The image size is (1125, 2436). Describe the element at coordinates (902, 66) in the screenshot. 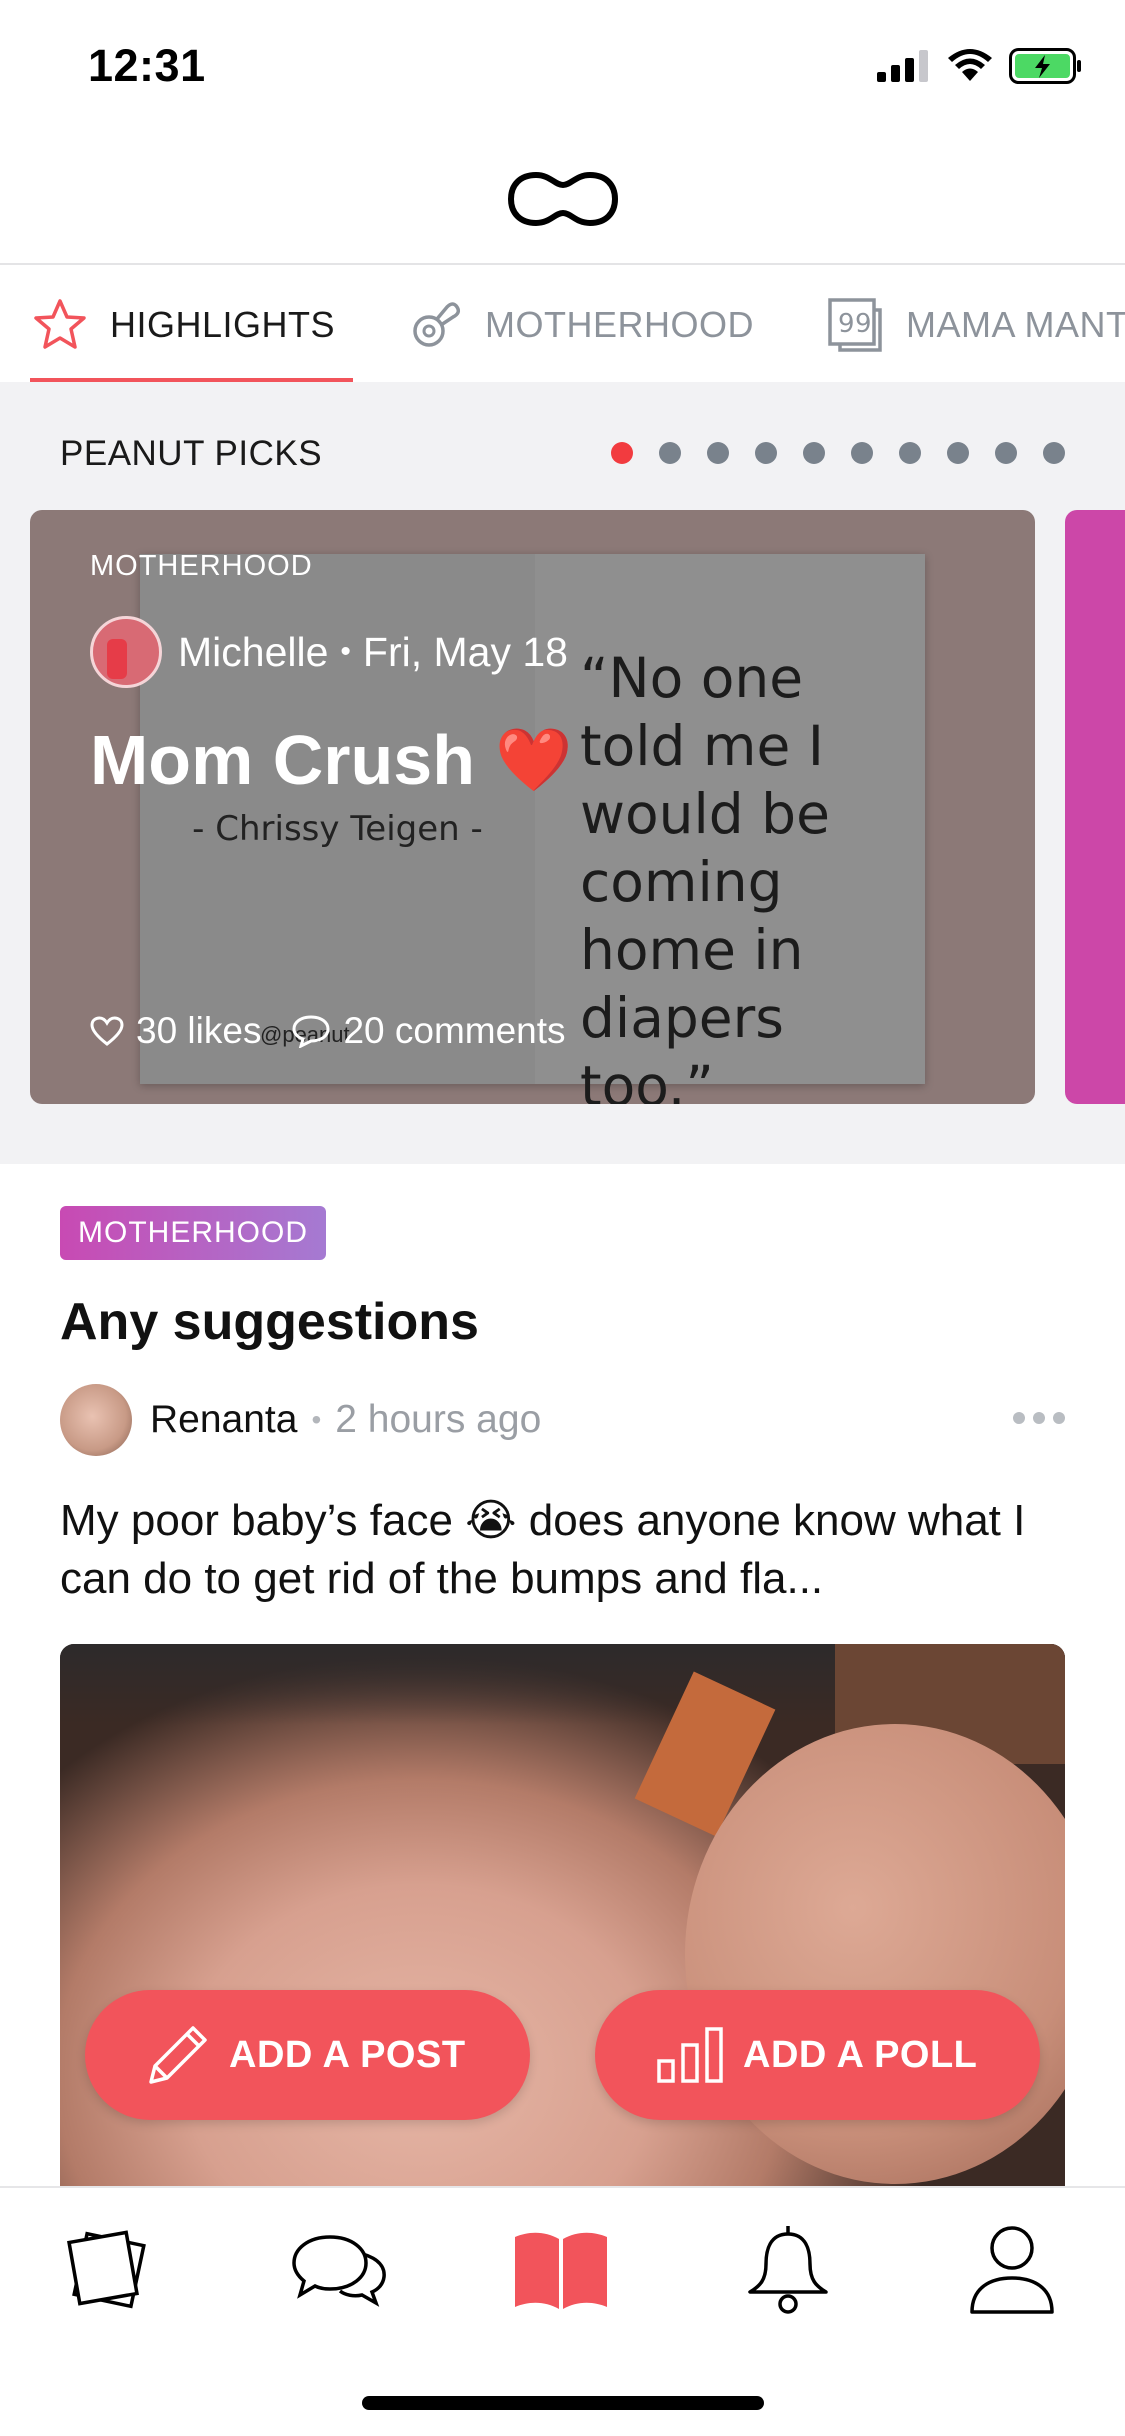

I see `signal-icon` at that location.